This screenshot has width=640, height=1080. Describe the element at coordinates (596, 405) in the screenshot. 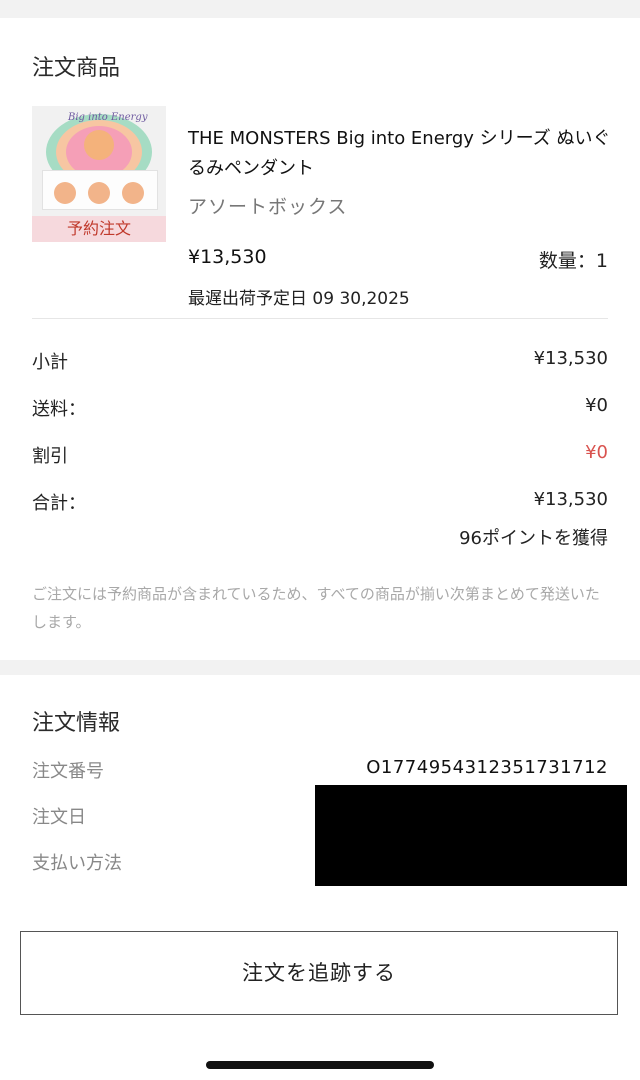

I see `shipping-value: ¥0` at that location.